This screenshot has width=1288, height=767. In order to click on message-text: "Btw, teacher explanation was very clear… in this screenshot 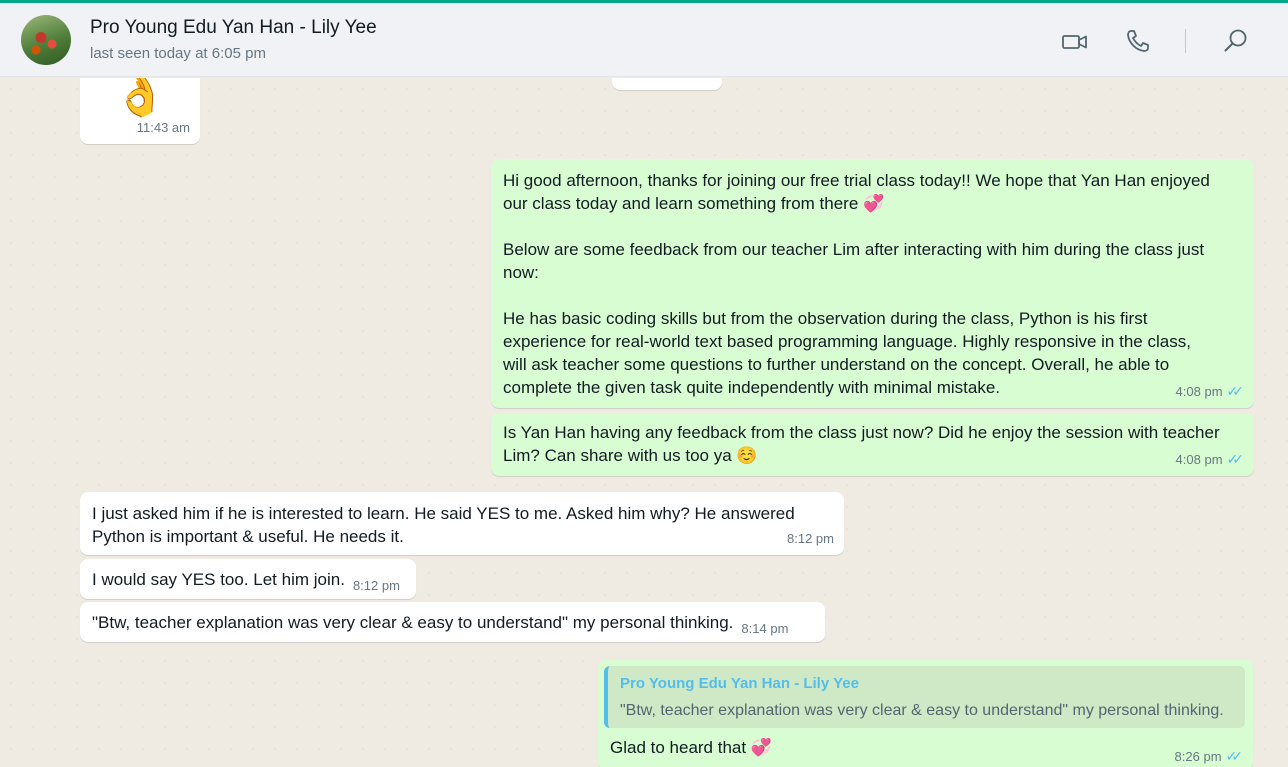, I will do `click(413, 622)`.